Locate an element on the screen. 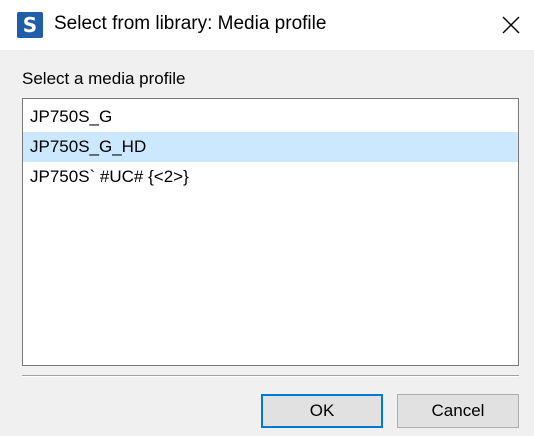  cancel-button: Cancel is located at coordinates (458, 411).